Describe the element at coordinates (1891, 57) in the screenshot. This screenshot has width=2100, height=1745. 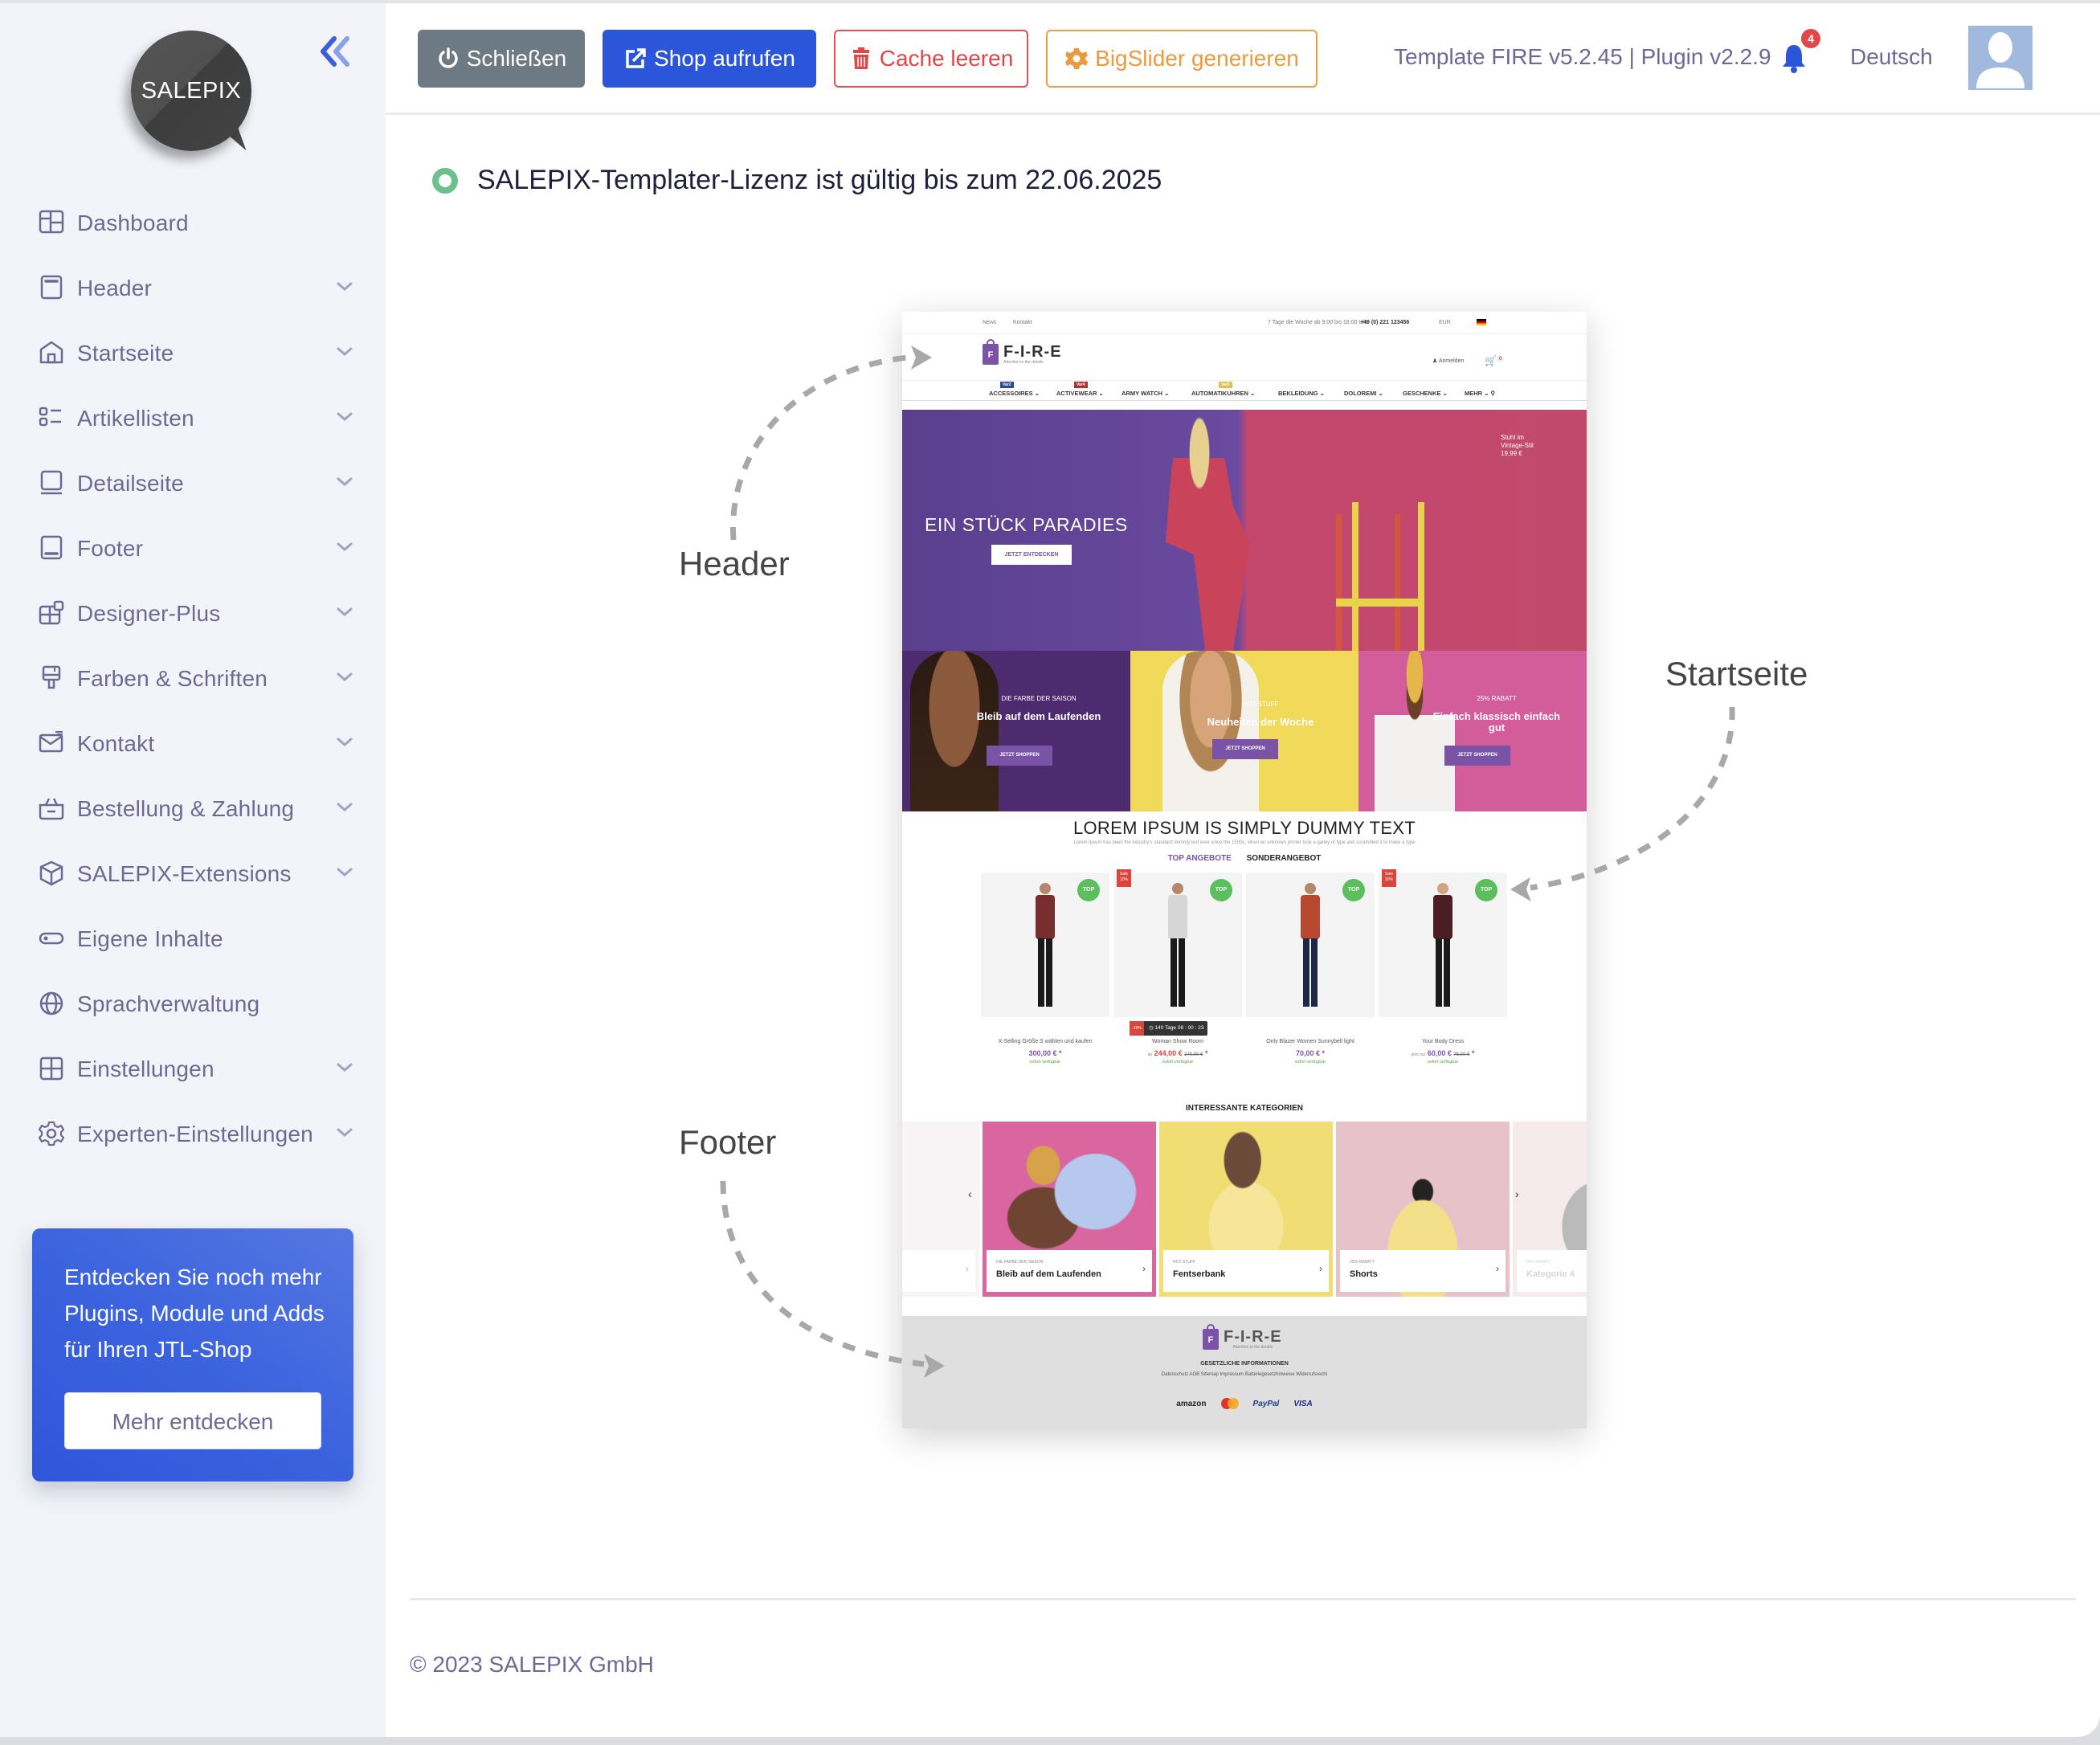
I see `language-selector: Deutsch` at that location.